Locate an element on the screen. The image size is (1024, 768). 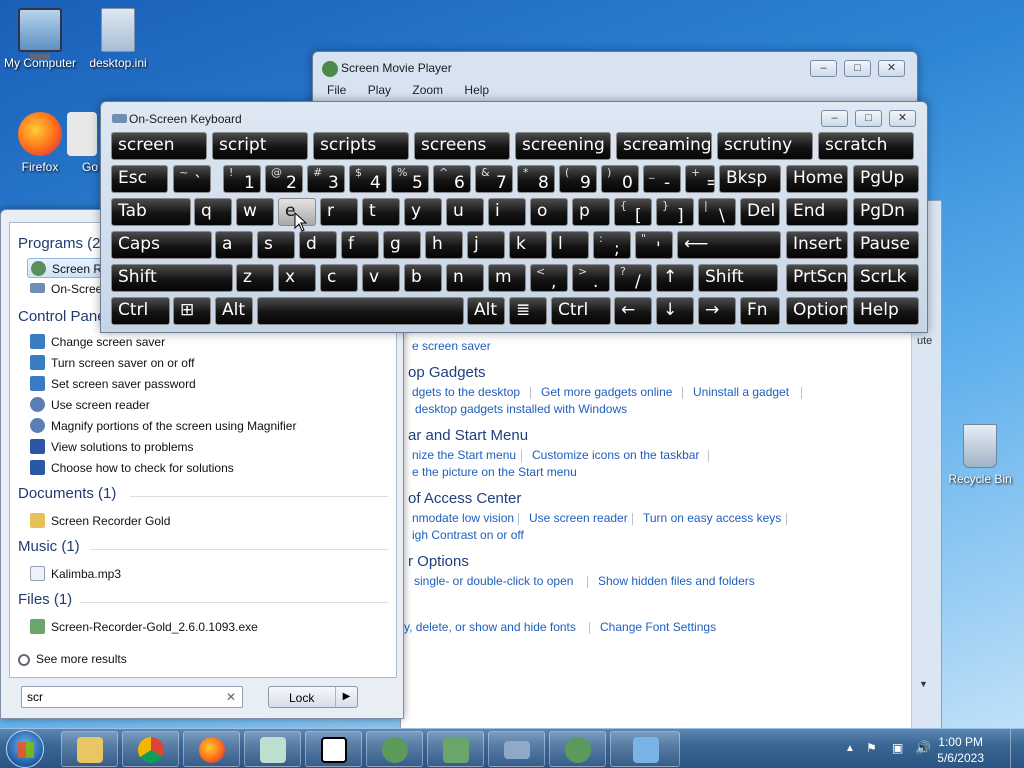
key-prtscn: PrtScn is located at coordinates (817, 278).